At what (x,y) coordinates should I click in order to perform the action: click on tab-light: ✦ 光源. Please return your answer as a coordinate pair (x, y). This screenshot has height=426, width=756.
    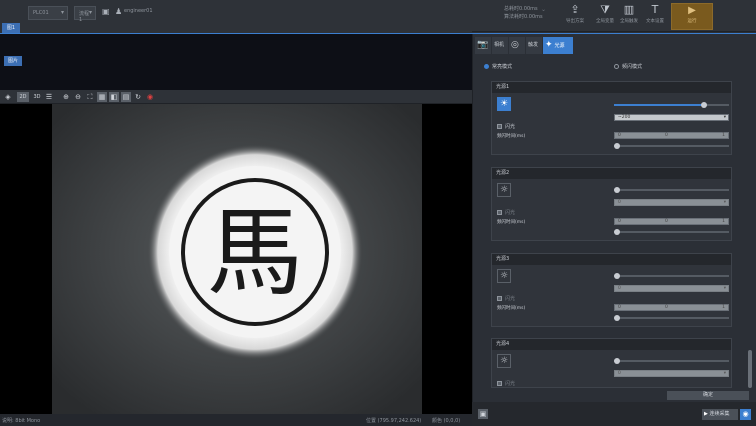
    Looking at the image, I should click on (558, 45).